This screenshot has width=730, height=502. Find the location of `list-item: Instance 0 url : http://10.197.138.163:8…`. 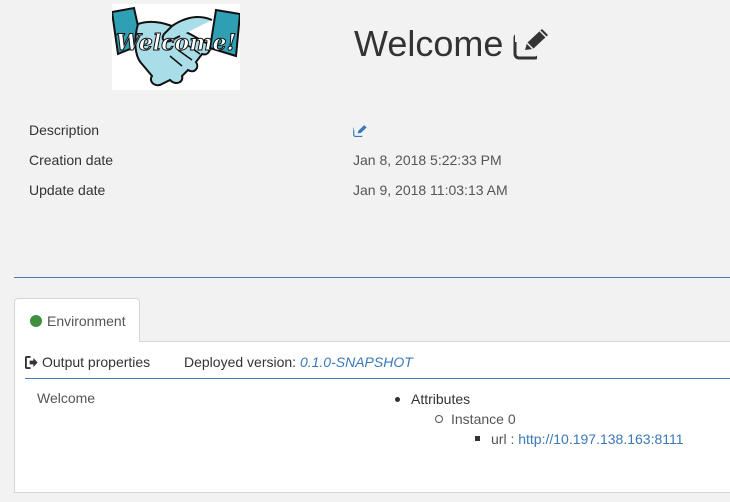

list-item: Instance 0 url : http://10.197.138.163:8… is located at coordinates (559, 429).